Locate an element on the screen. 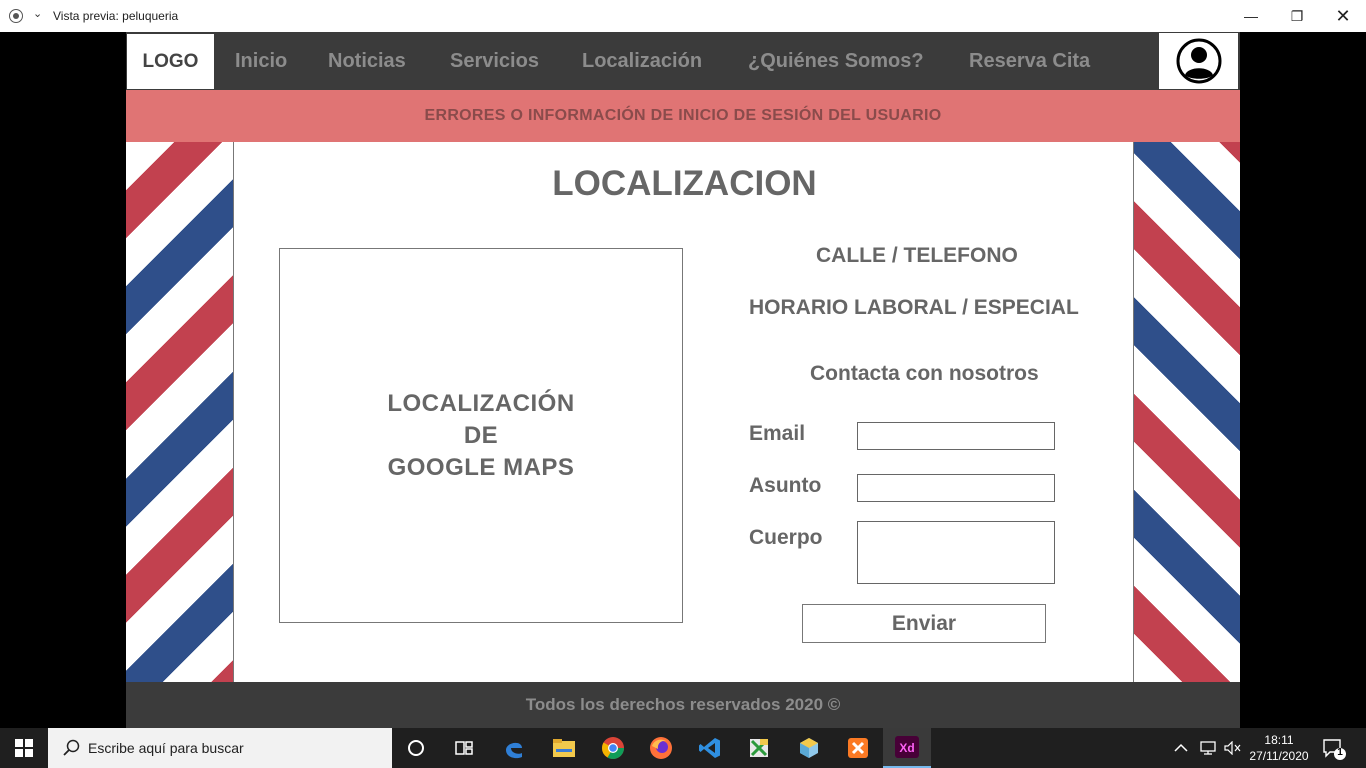 This screenshot has height=768, width=1366. window-title: Vista previa: peluqueria is located at coordinates (116, 16).